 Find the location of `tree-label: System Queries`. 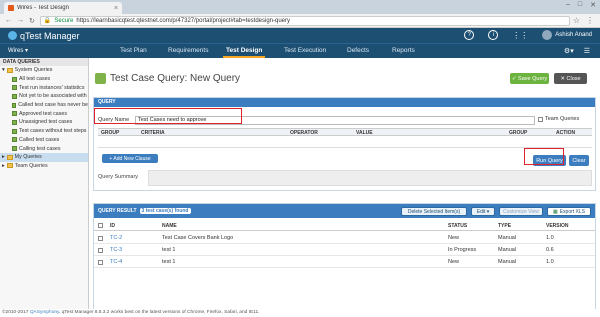

tree-label: System Queries is located at coordinates (33, 70).